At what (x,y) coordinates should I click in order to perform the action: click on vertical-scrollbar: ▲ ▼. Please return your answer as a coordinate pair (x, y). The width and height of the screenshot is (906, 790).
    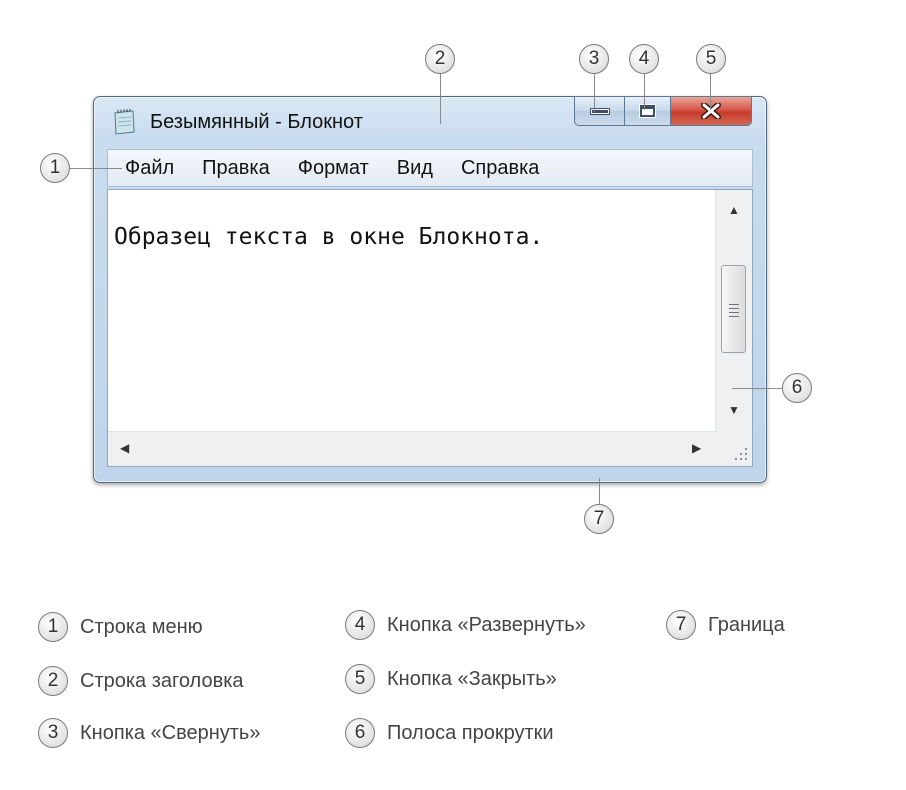
    Looking at the image, I should click on (733, 311).